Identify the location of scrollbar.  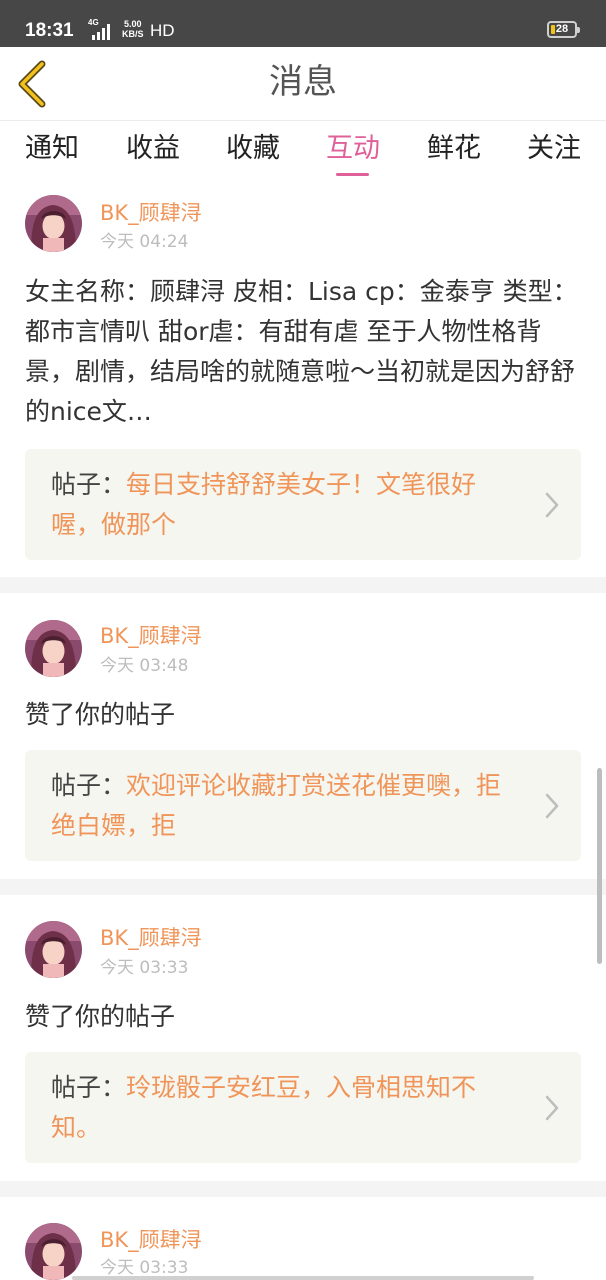
(599, 866).